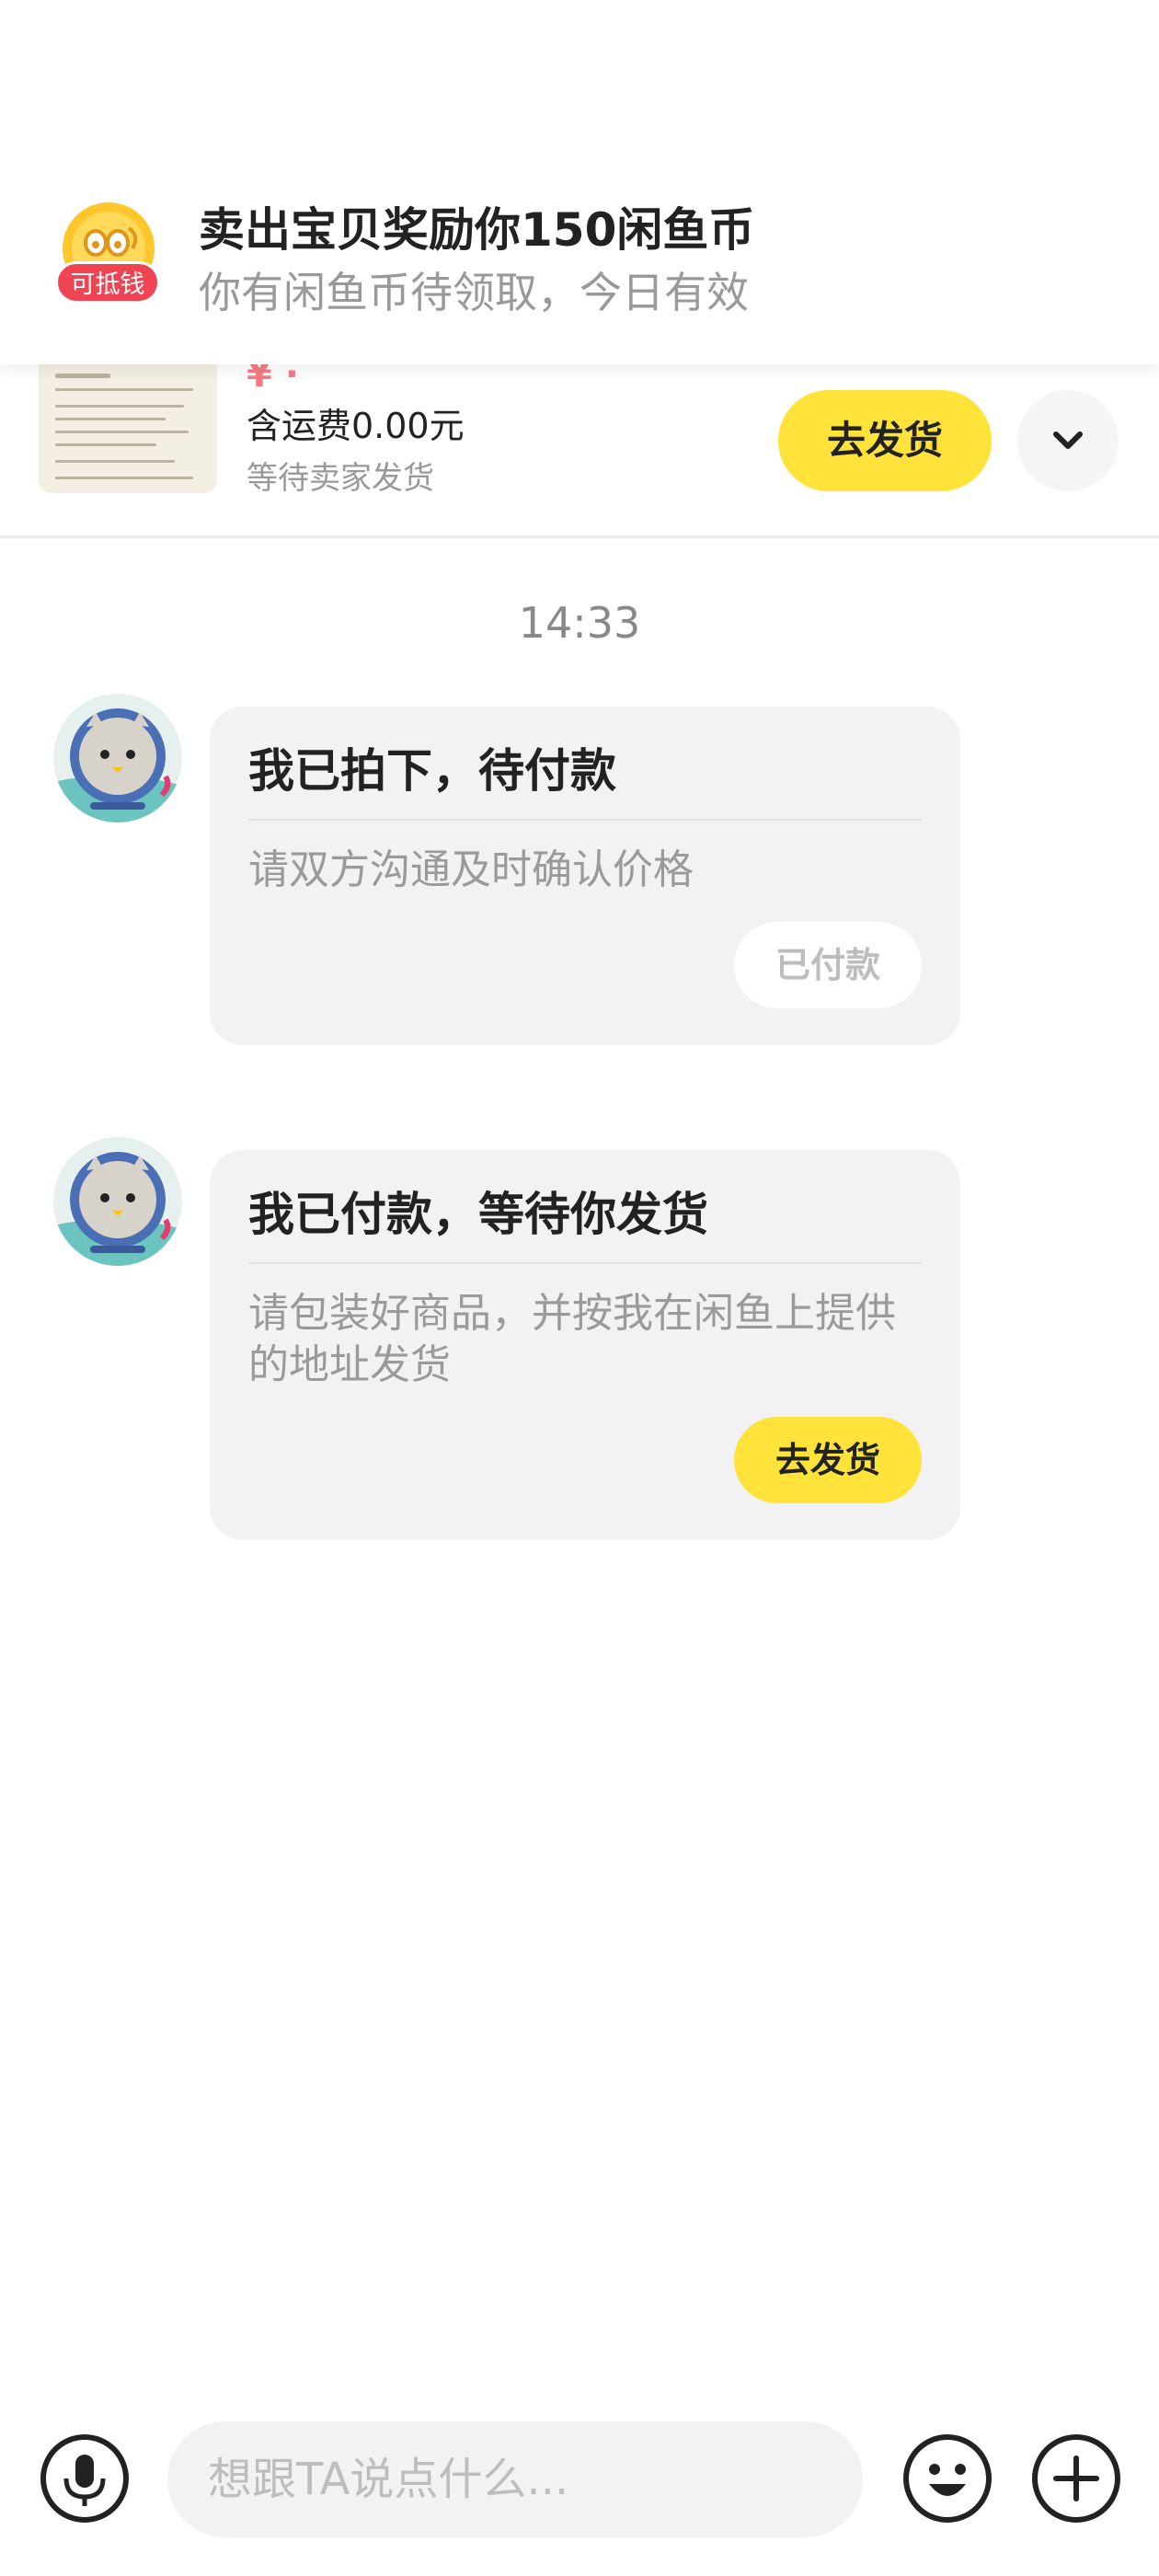 The height and width of the screenshot is (2576, 1159). I want to click on order-product-bar: ¥ · 含运费0.00元 等待卖家发货 去发货, so click(579, 445).